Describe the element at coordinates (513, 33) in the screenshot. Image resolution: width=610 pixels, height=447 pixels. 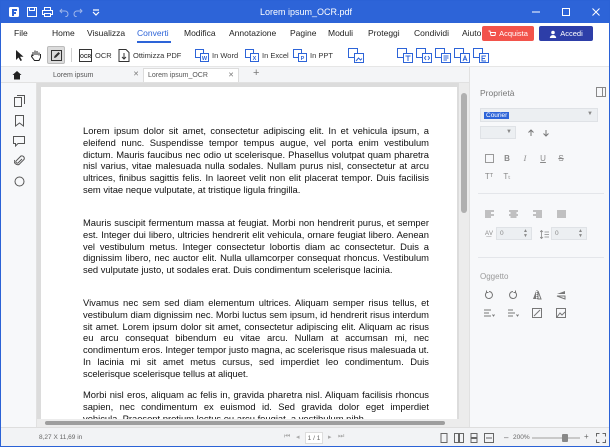
I see `buy-button-label: Acquista` at that location.